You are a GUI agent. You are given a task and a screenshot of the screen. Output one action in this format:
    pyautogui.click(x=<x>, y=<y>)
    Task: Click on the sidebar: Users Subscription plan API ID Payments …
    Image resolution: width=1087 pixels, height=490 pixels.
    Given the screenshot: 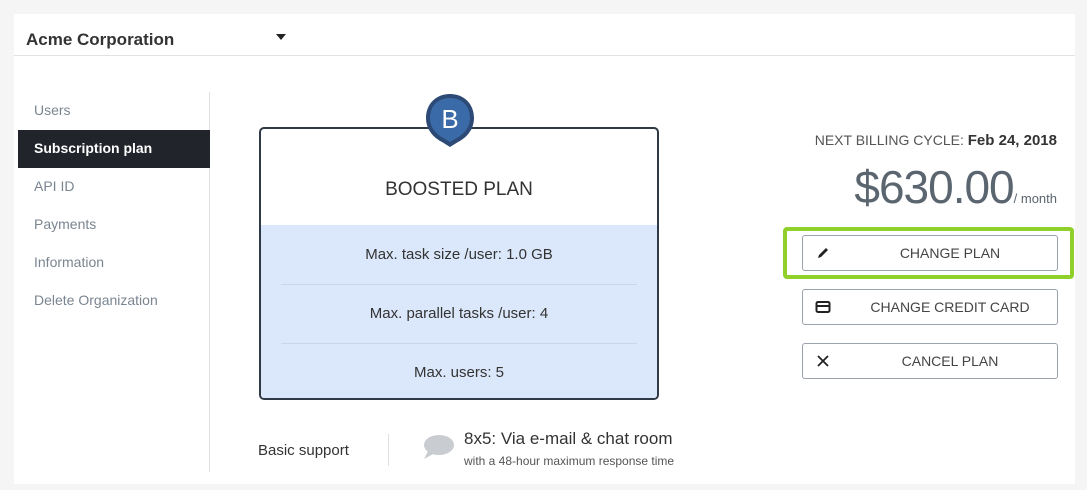 What is the action you would take?
    pyautogui.click(x=114, y=282)
    